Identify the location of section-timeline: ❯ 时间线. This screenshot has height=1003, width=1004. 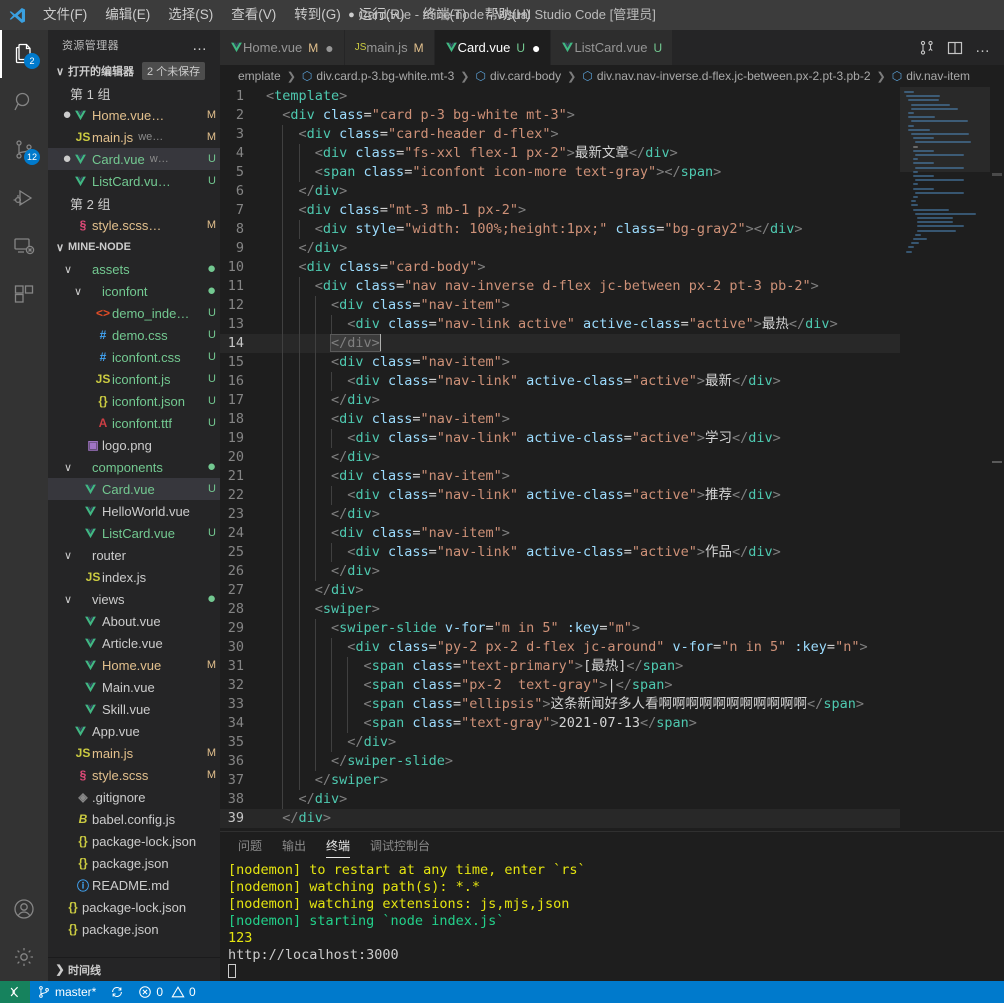
(134, 969).